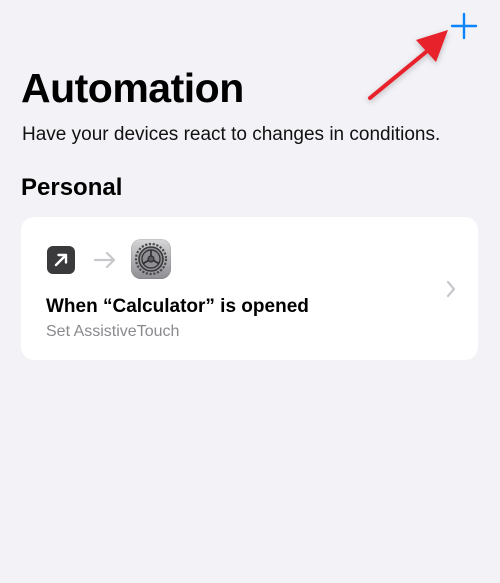  I want to click on annotation-arrow-icon, so click(408, 65).